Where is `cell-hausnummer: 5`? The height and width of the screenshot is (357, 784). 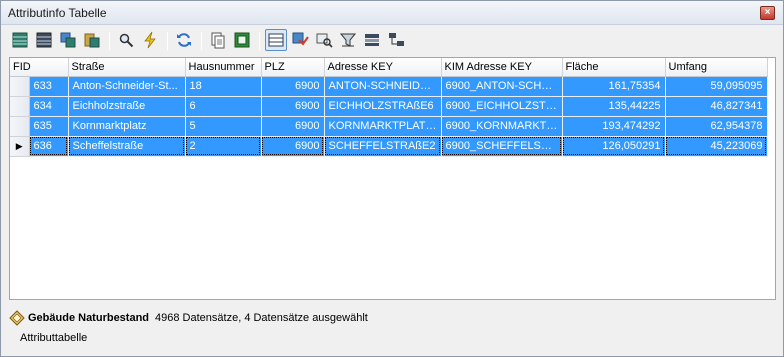
cell-hausnummer: 5 is located at coordinates (223, 126).